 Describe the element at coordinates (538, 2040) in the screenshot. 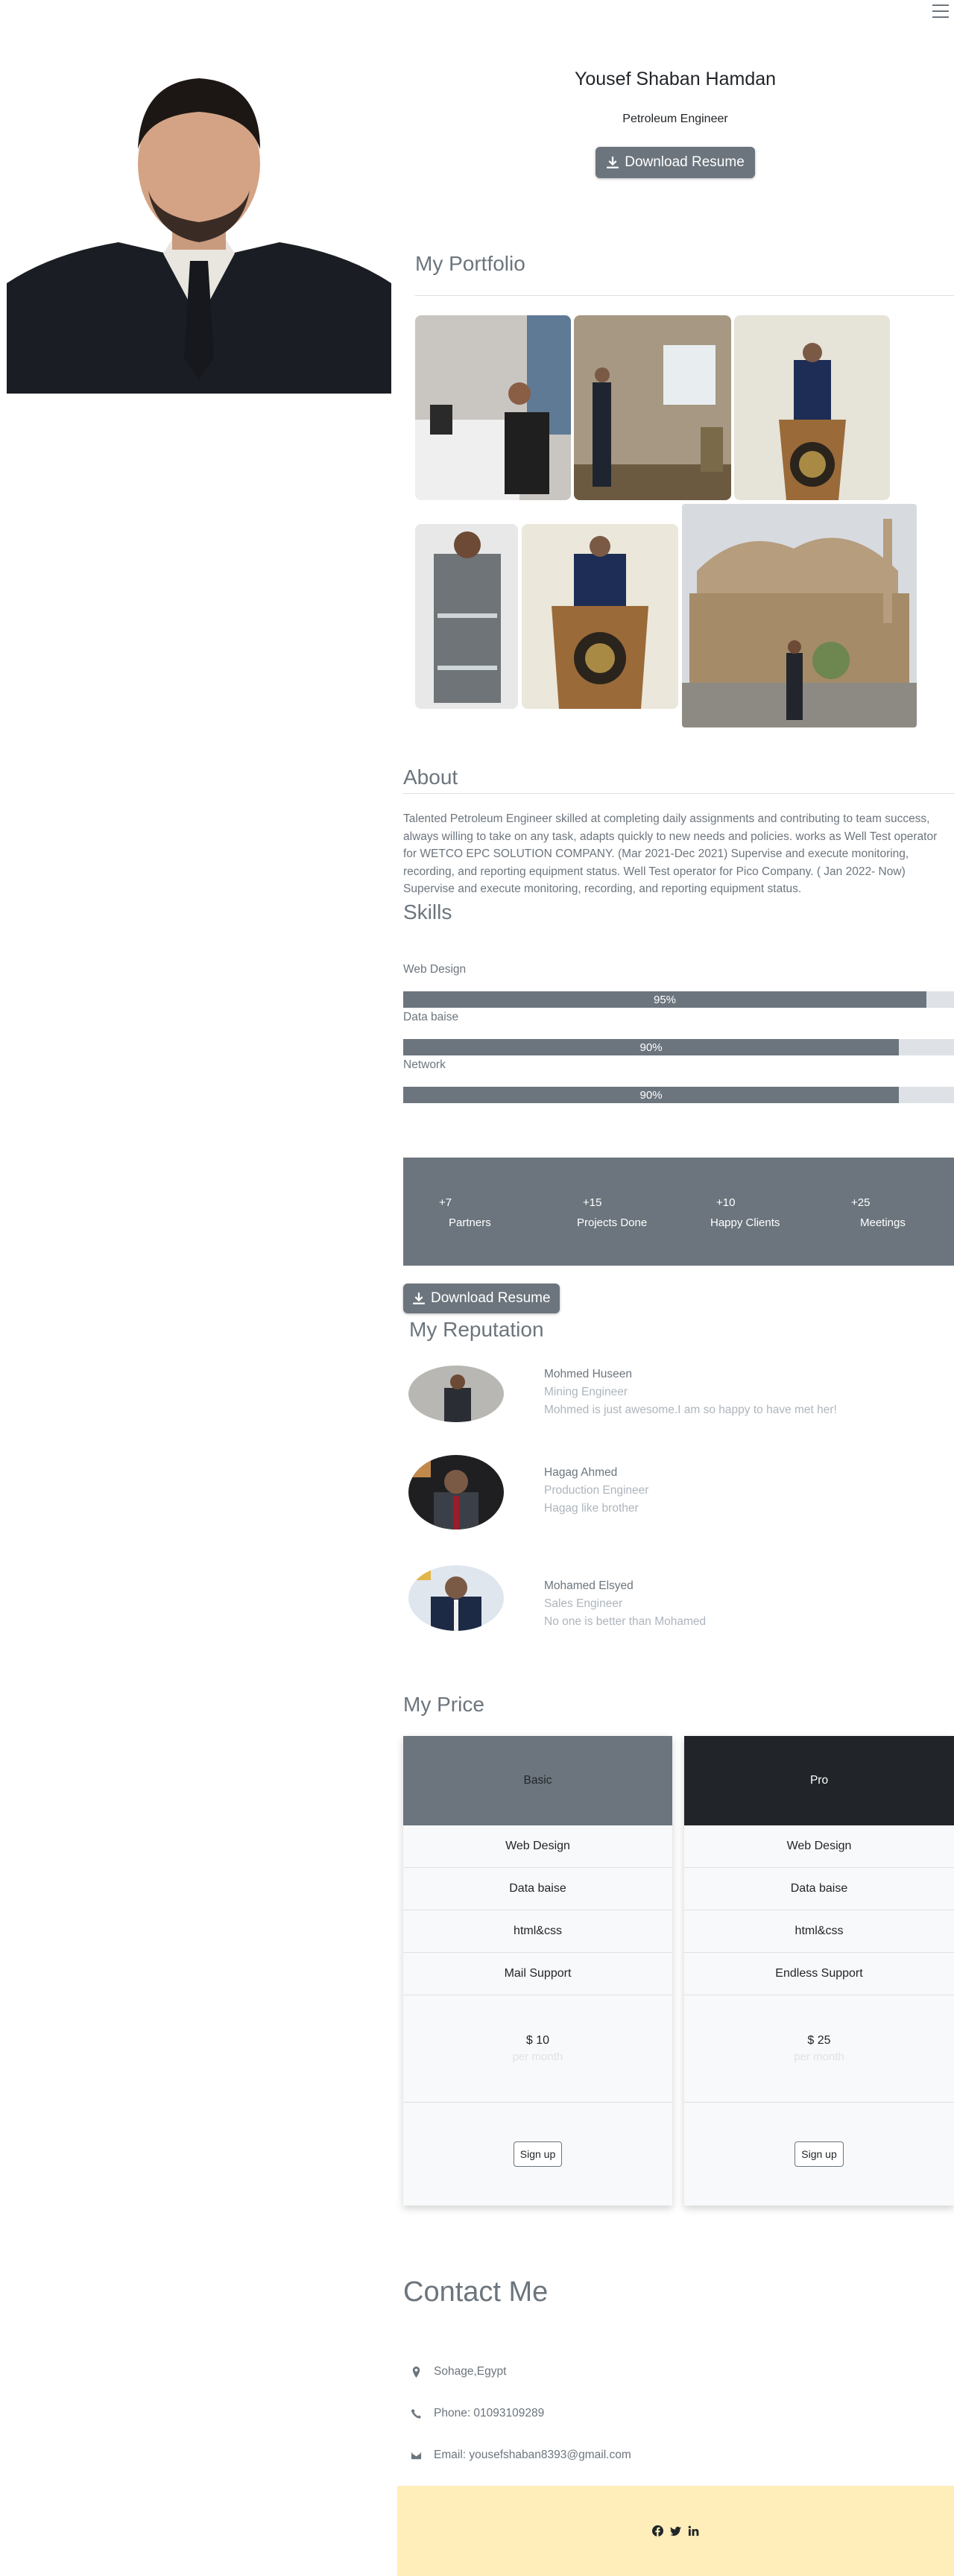

I see `price-value: $ 10` at that location.